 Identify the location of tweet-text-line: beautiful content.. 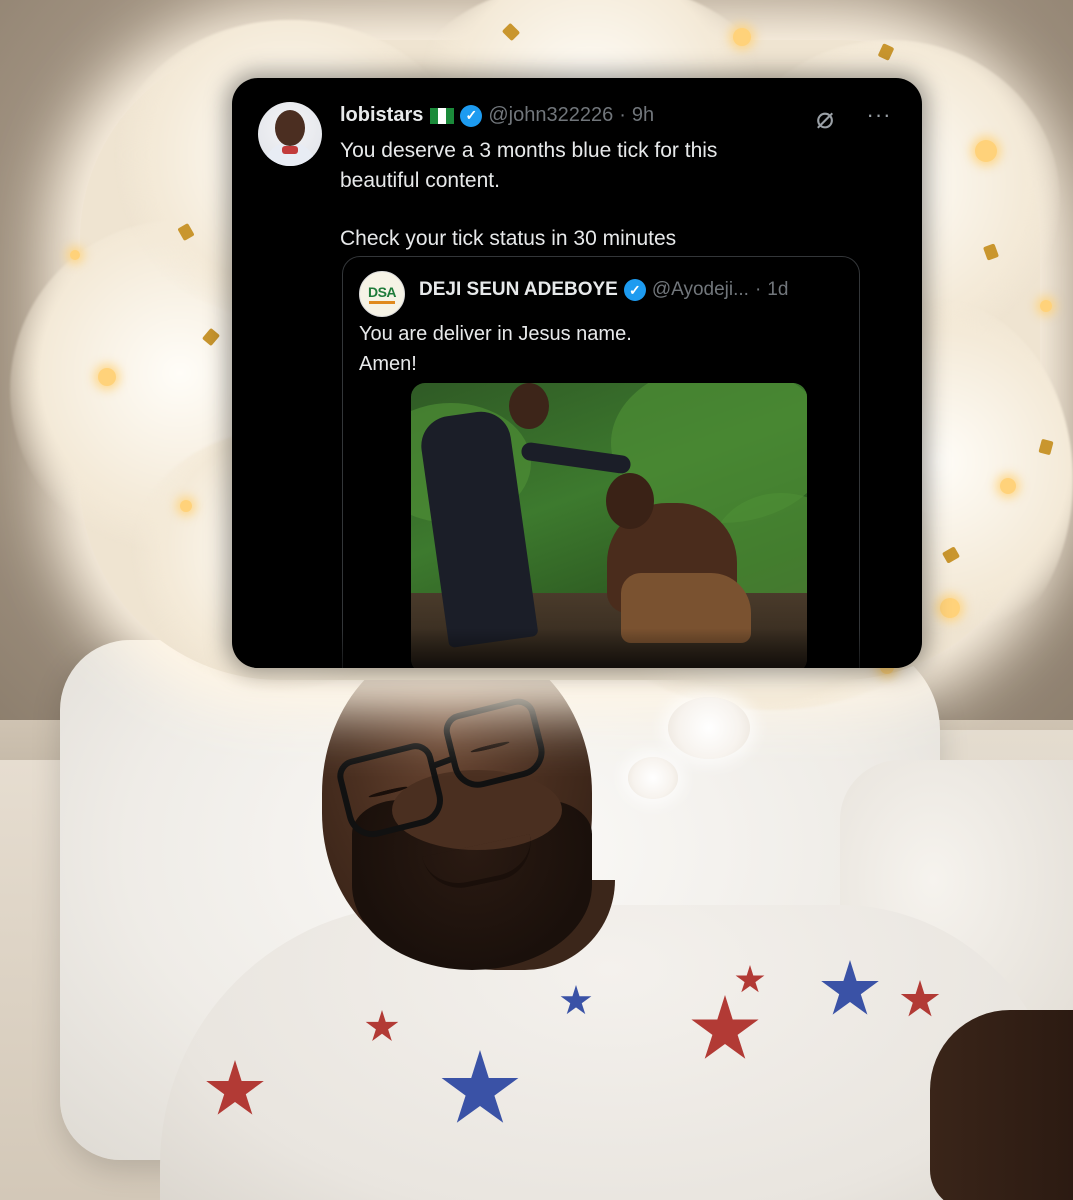
(420, 180).